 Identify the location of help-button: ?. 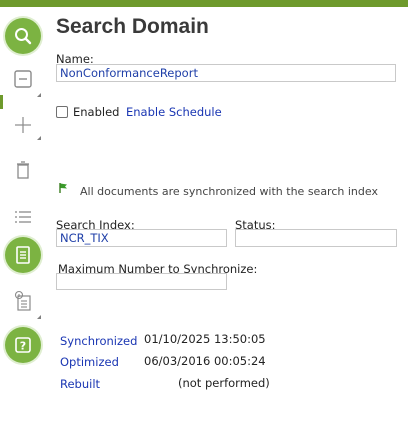
(23, 345).